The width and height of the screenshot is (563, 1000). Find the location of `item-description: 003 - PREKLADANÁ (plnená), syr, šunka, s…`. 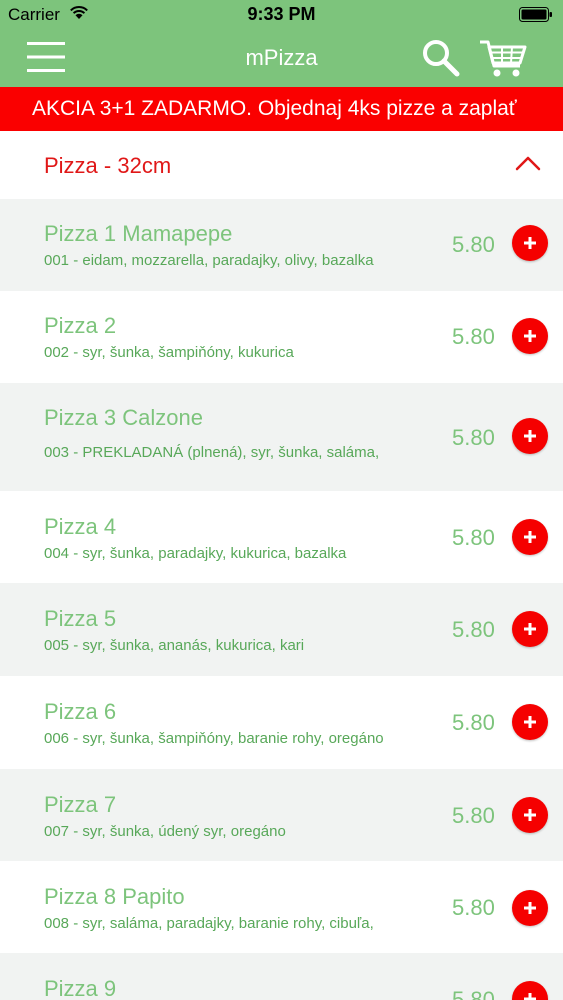

item-description: 003 - PREKLADANÁ (plnená), syr, šunka, s… is located at coordinates (212, 452).